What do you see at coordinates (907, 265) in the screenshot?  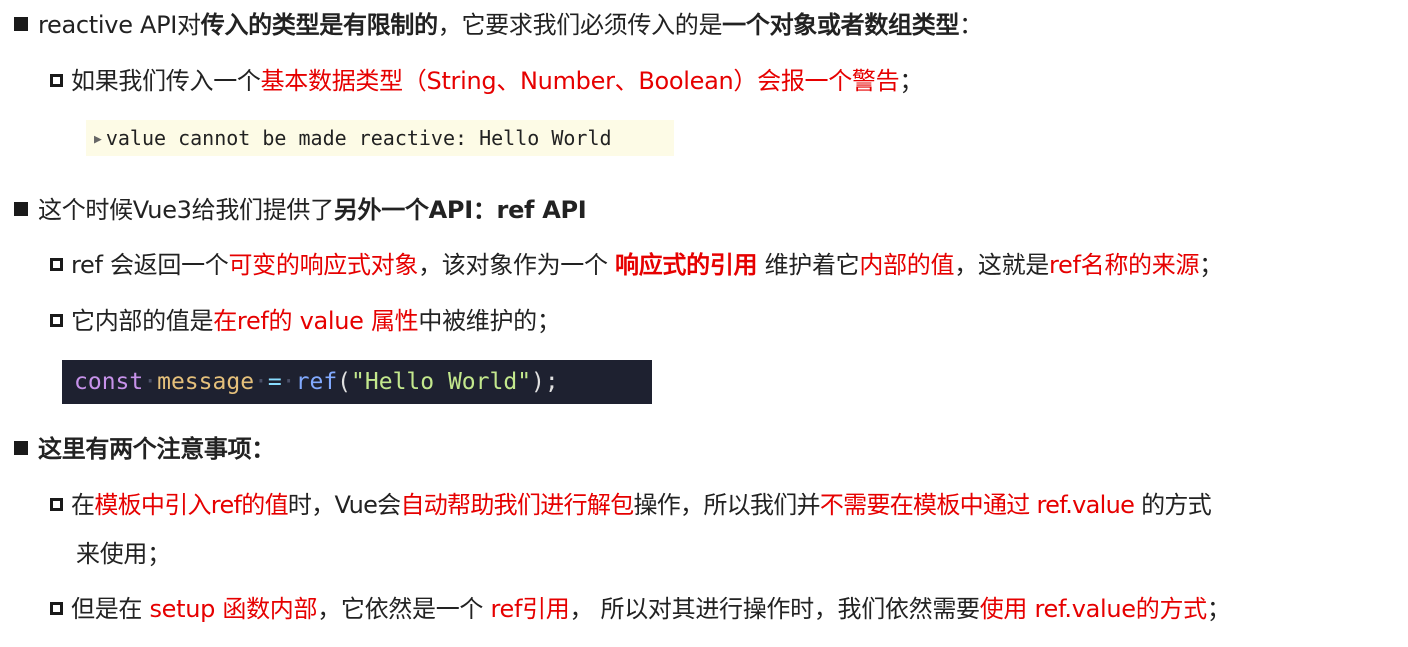 I see `highlight-text: 内部的值` at bounding box center [907, 265].